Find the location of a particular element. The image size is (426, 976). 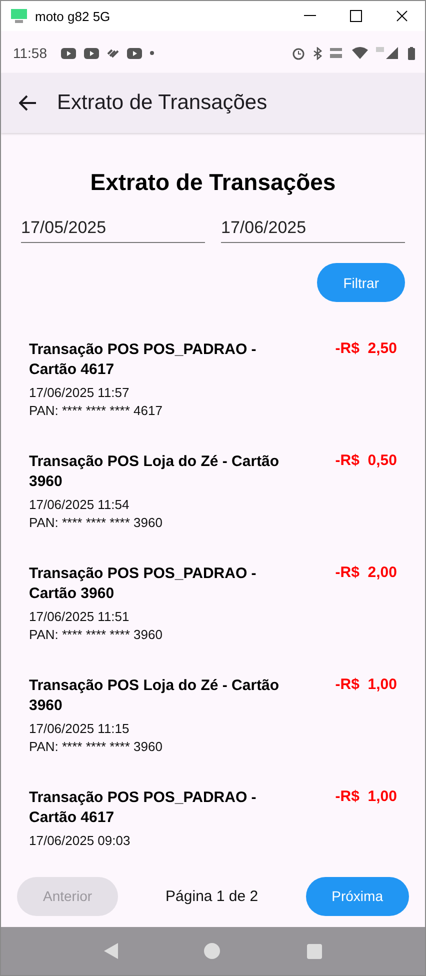

window-title: moto g82 5G is located at coordinates (73, 16).